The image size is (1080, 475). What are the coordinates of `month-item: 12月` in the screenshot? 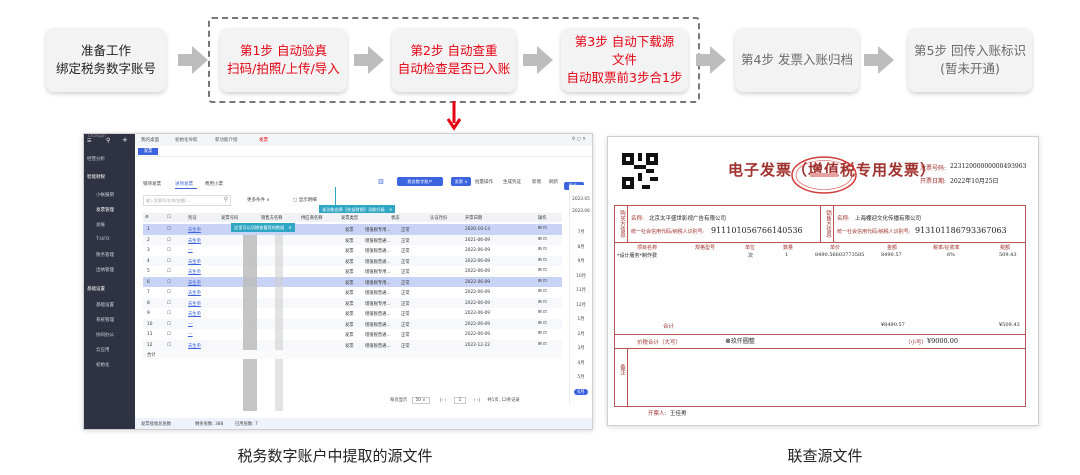 It's located at (581, 305).